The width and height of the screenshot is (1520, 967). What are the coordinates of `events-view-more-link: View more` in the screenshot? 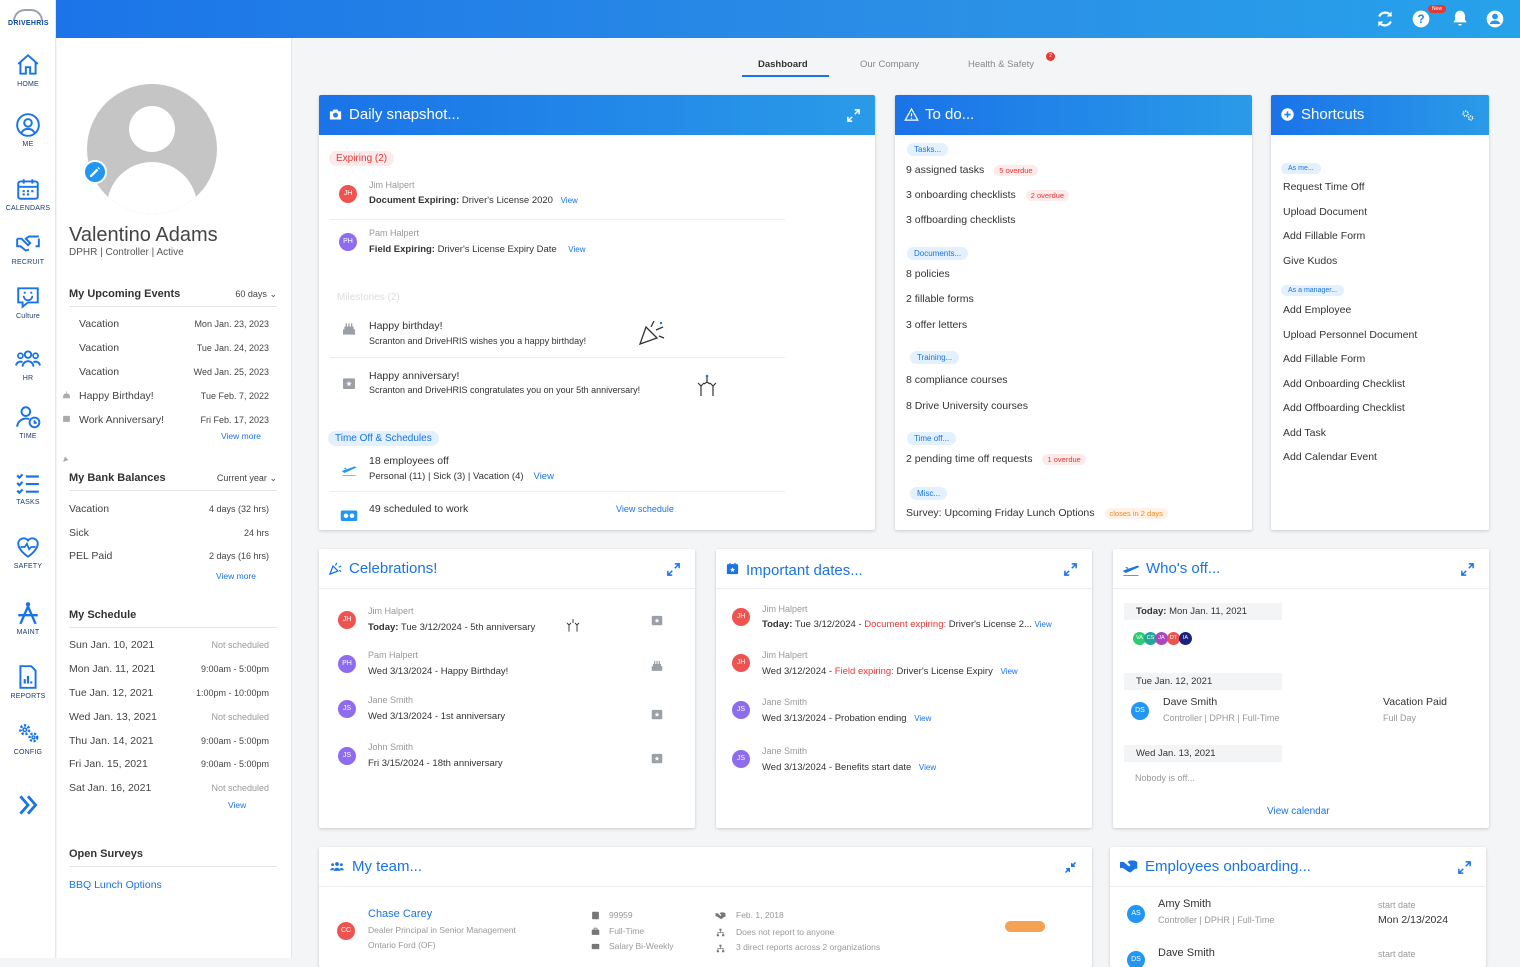 It's located at (241, 436).